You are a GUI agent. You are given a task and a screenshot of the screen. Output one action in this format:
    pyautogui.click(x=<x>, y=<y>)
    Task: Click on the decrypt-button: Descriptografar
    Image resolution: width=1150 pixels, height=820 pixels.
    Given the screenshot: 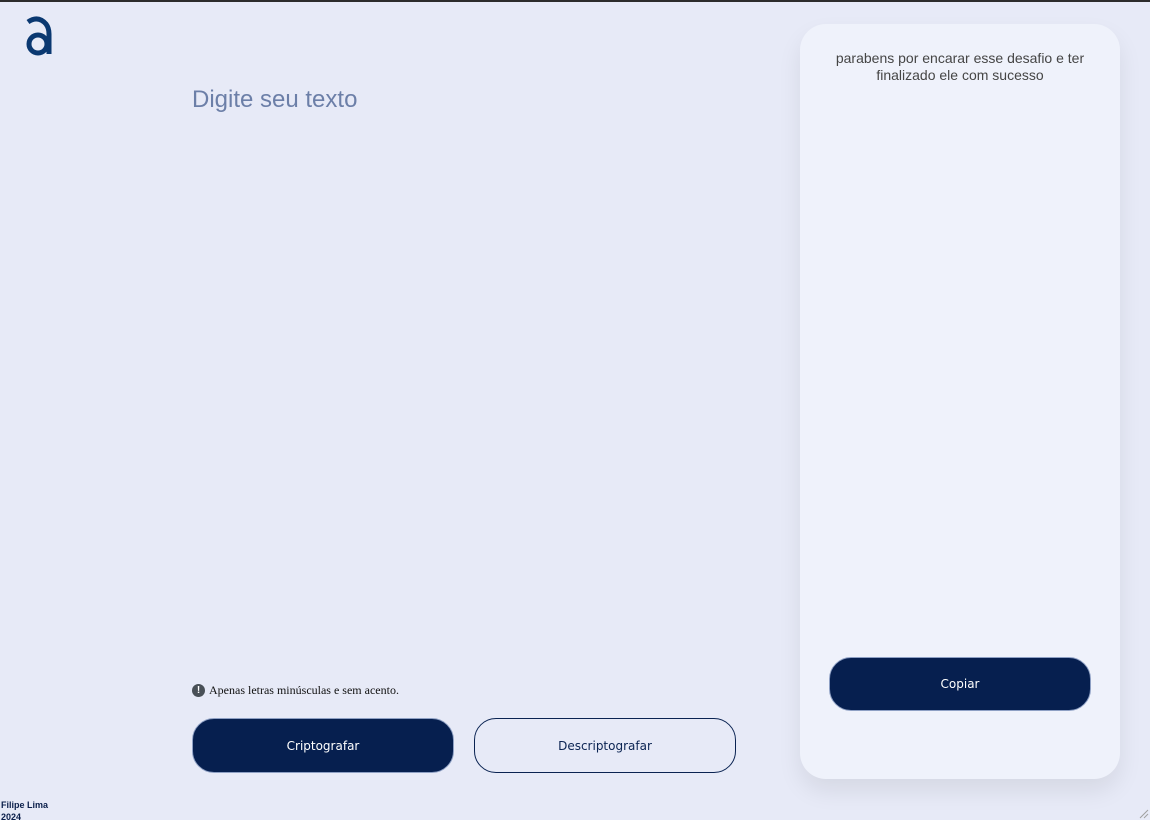 What is the action you would take?
    pyautogui.click(x=605, y=745)
    